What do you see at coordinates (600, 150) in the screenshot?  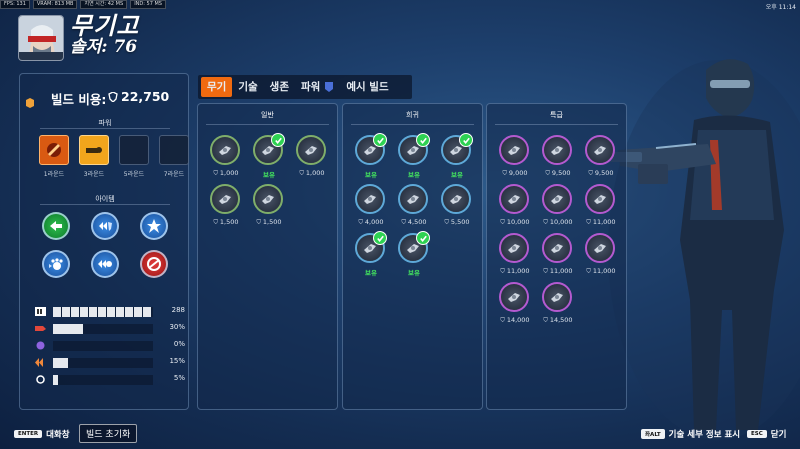 I see `grenade-icon` at bounding box center [600, 150].